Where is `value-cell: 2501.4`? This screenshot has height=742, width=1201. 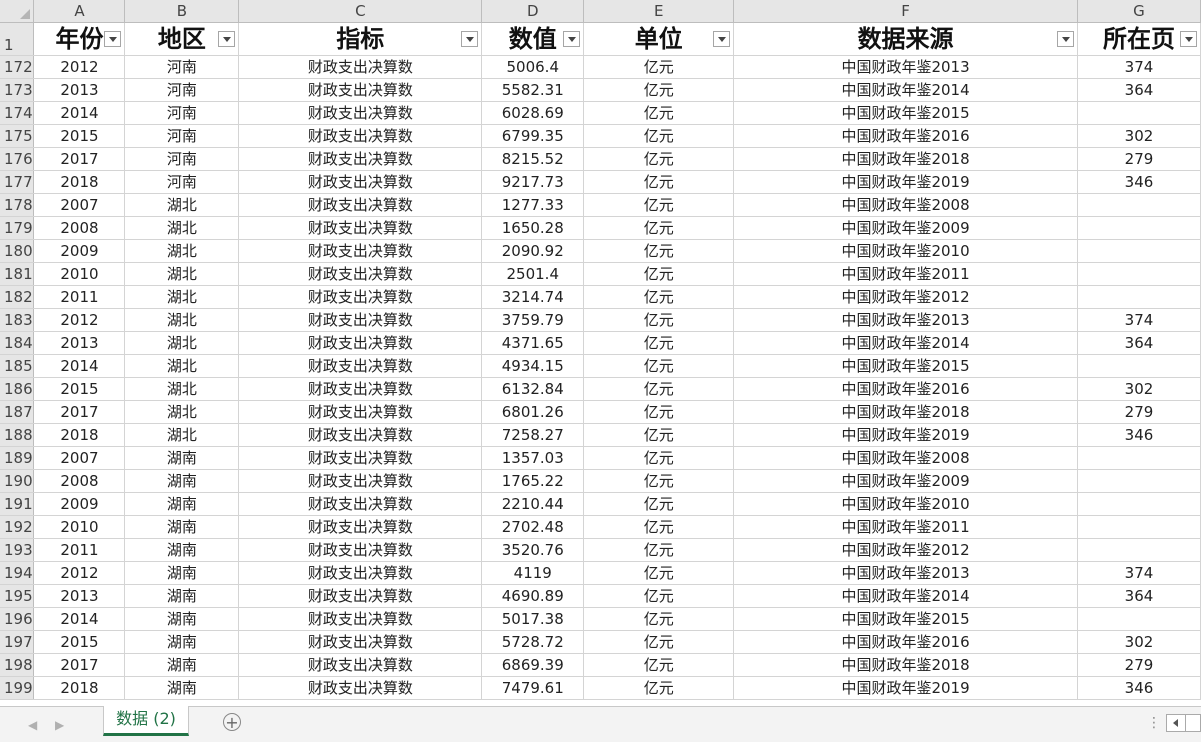 value-cell: 2501.4 is located at coordinates (533, 274).